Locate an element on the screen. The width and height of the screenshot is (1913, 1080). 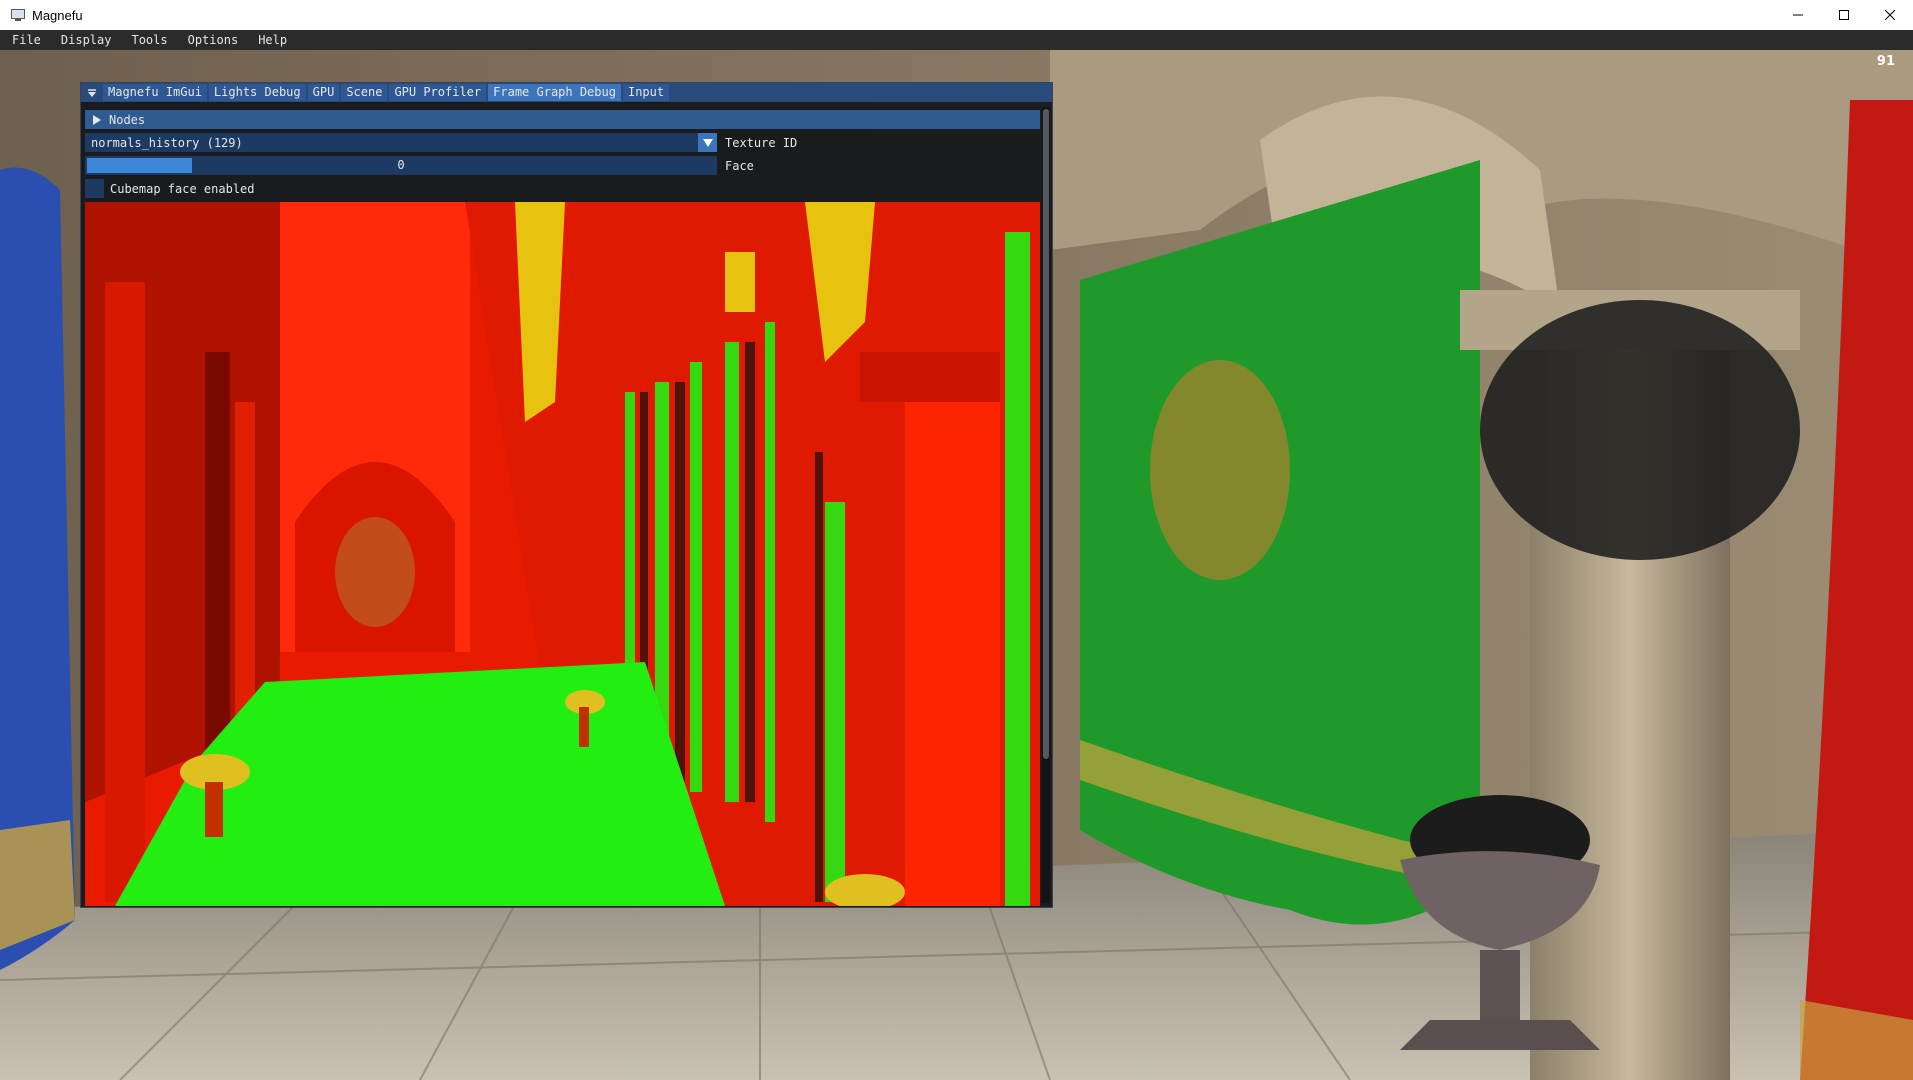
close-button is located at coordinates (1890, 15).